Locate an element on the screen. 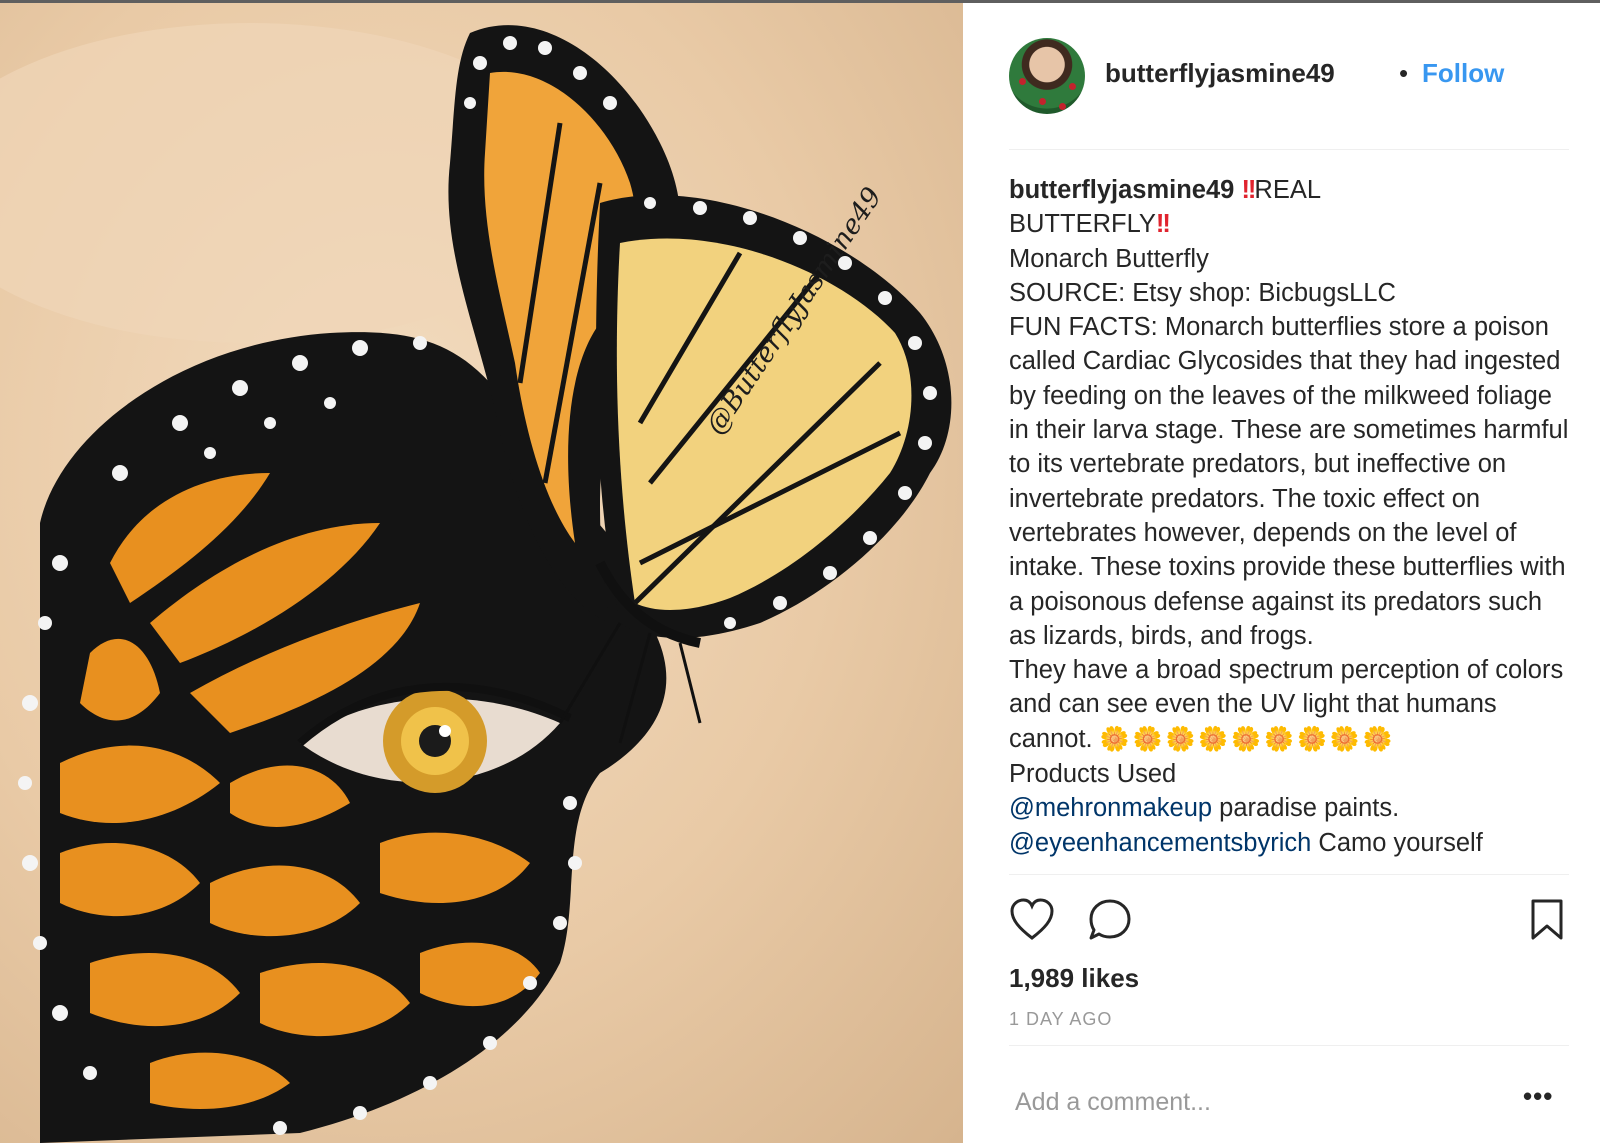 The width and height of the screenshot is (1600, 1143). caption-products-label: Products Used is located at coordinates (1093, 774).